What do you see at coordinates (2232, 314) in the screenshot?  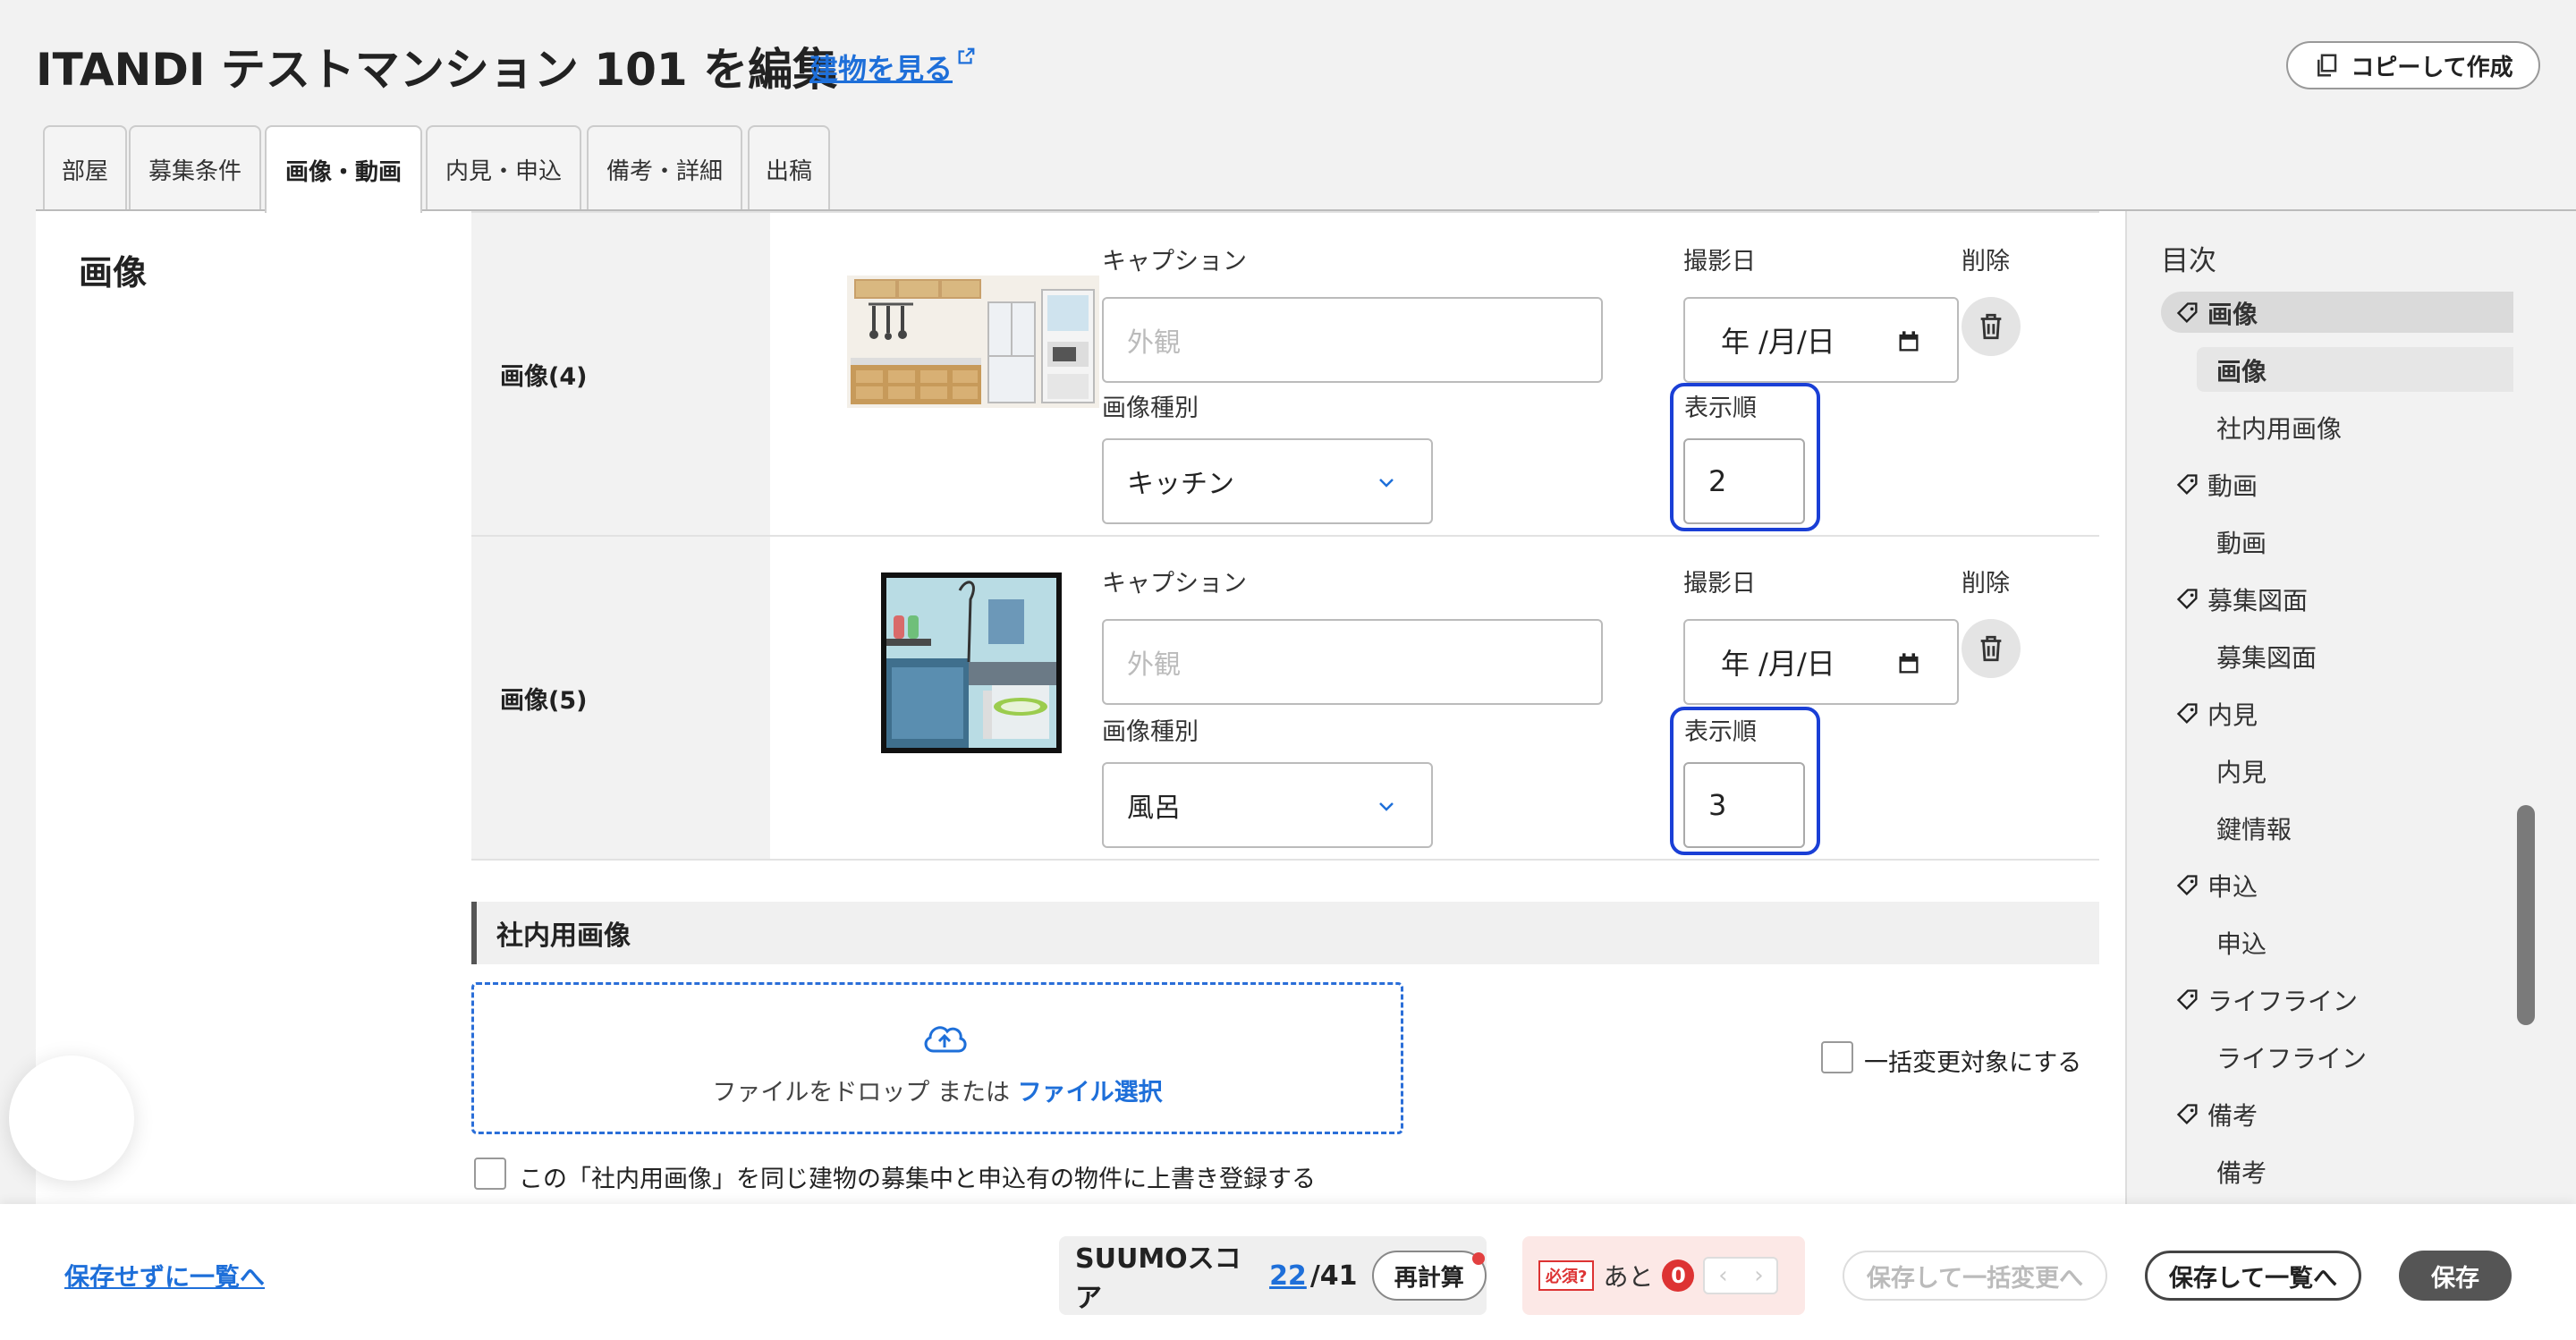 I see `toc-item-label: 画像` at bounding box center [2232, 314].